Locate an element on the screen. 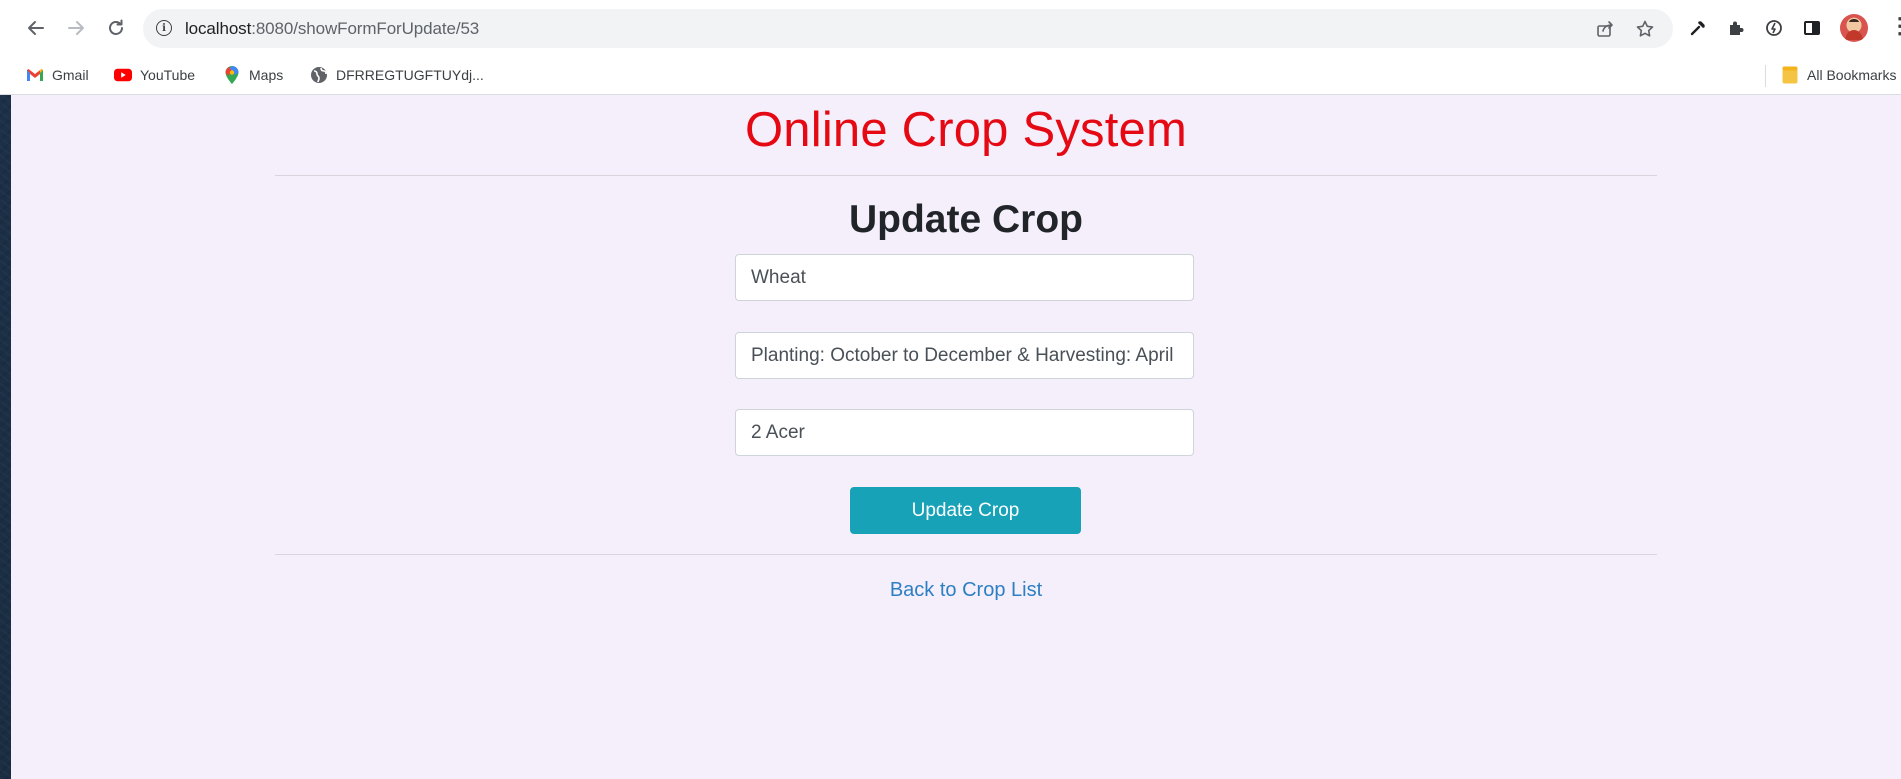 The width and height of the screenshot is (1901, 779). youtube-icon is located at coordinates (123, 75).